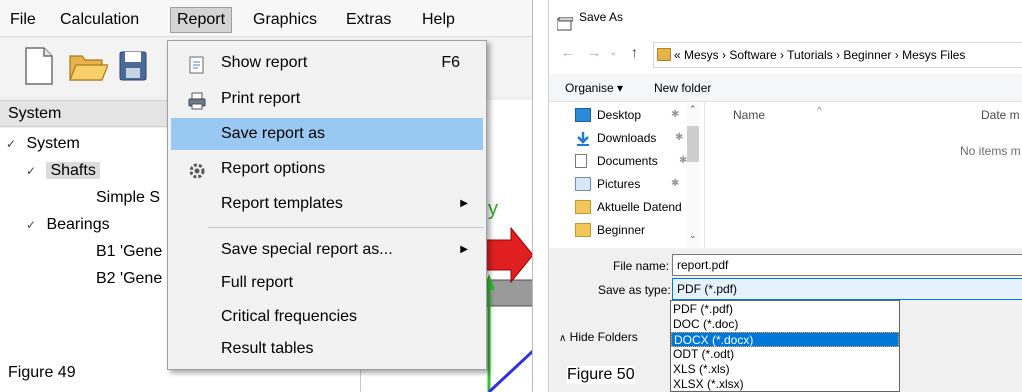 Image resolution: width=1022 pixels, height=392 pixels. What do you see at coordinates (785, 88) in the screenshot?
I see `command-bar: Organise ▾ New folder` at bounding box center [785, 88].